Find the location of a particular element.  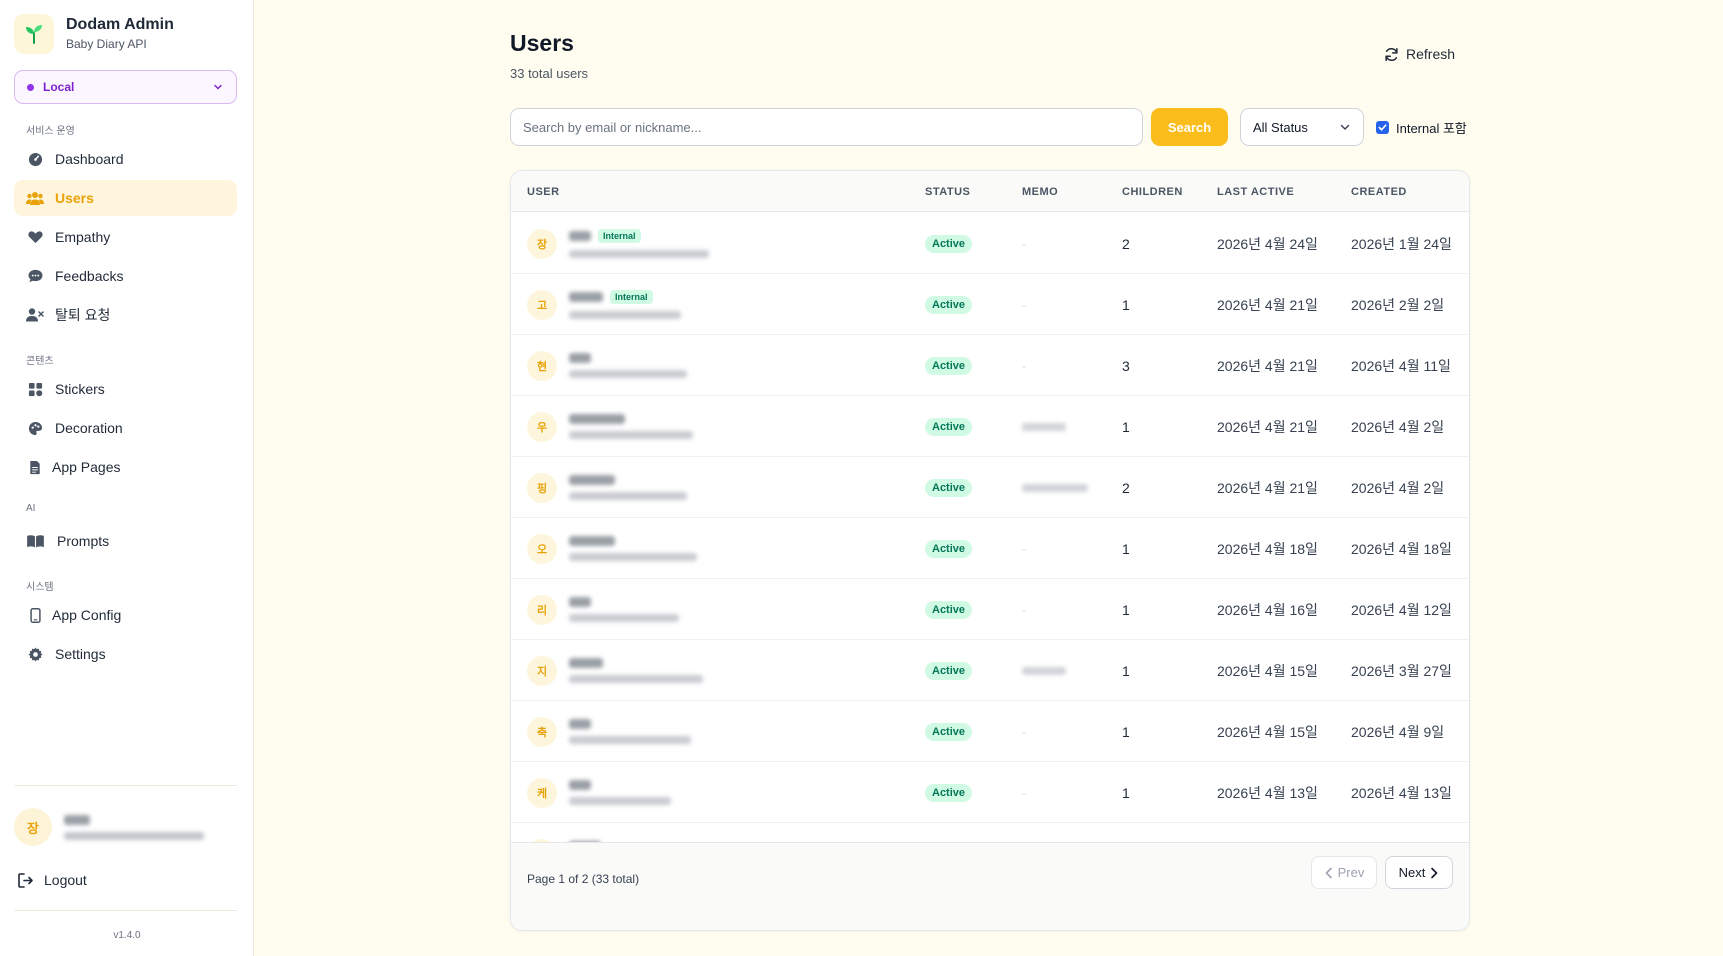

sidebar-item-dashboard: Dashboard is located at coordinates (125, 159).